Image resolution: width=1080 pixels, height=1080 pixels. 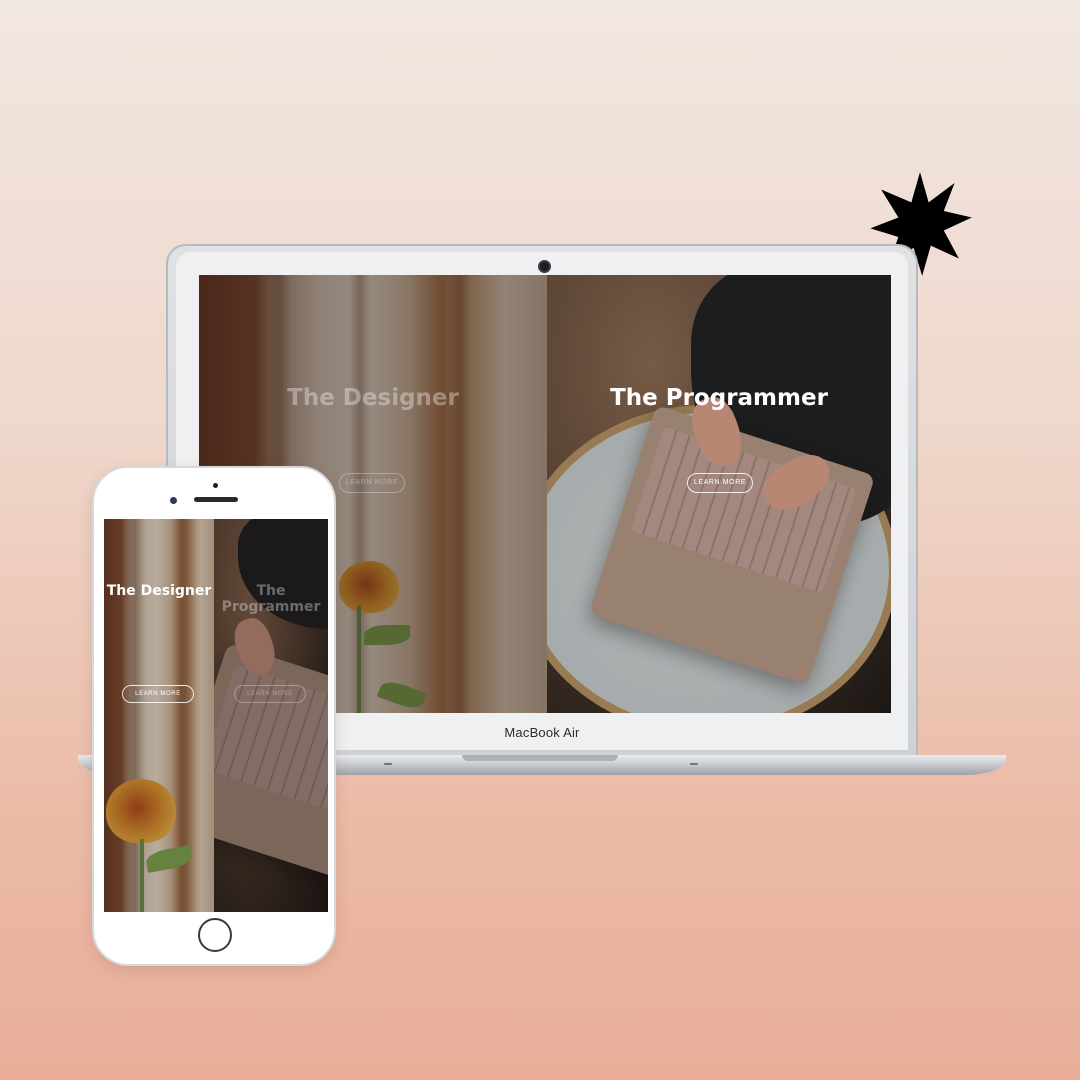 What do you see at coordinates (159, 715) in the screenshot?
I see `phone-designer-panel: The Designer LEARN MORE` at bounding box center [159, 715].